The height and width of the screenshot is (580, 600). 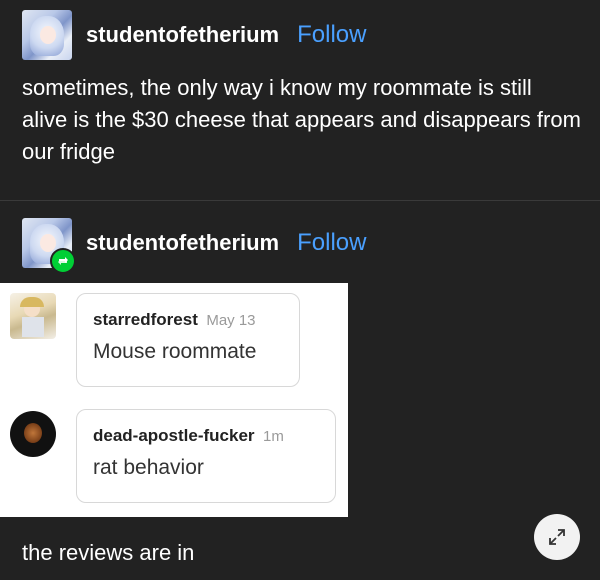 What do you see at coordinates (33, 316) in the screenshot?
I see `comment-avatar-starredforest` at bounding box center [33, 316].